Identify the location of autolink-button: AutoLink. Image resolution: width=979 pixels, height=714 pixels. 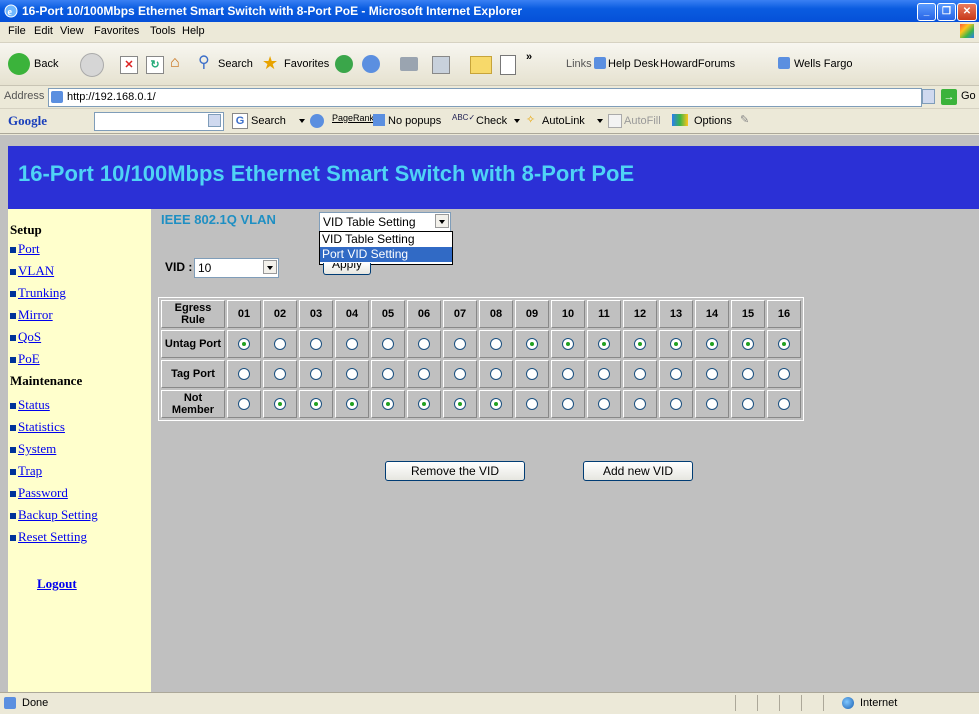
(563, 121).